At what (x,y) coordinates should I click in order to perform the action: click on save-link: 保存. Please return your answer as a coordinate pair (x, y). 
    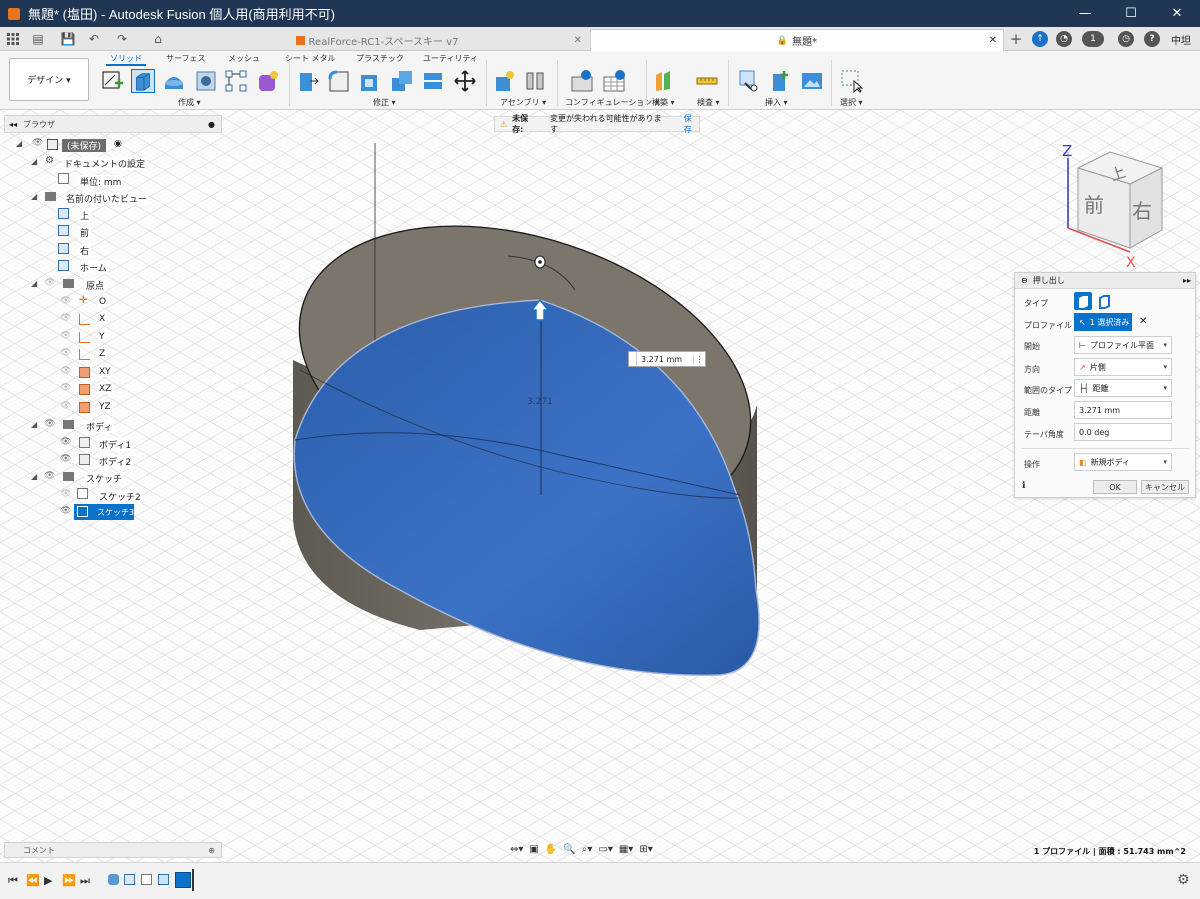
    Looking at the image, I should click on (691, 124).